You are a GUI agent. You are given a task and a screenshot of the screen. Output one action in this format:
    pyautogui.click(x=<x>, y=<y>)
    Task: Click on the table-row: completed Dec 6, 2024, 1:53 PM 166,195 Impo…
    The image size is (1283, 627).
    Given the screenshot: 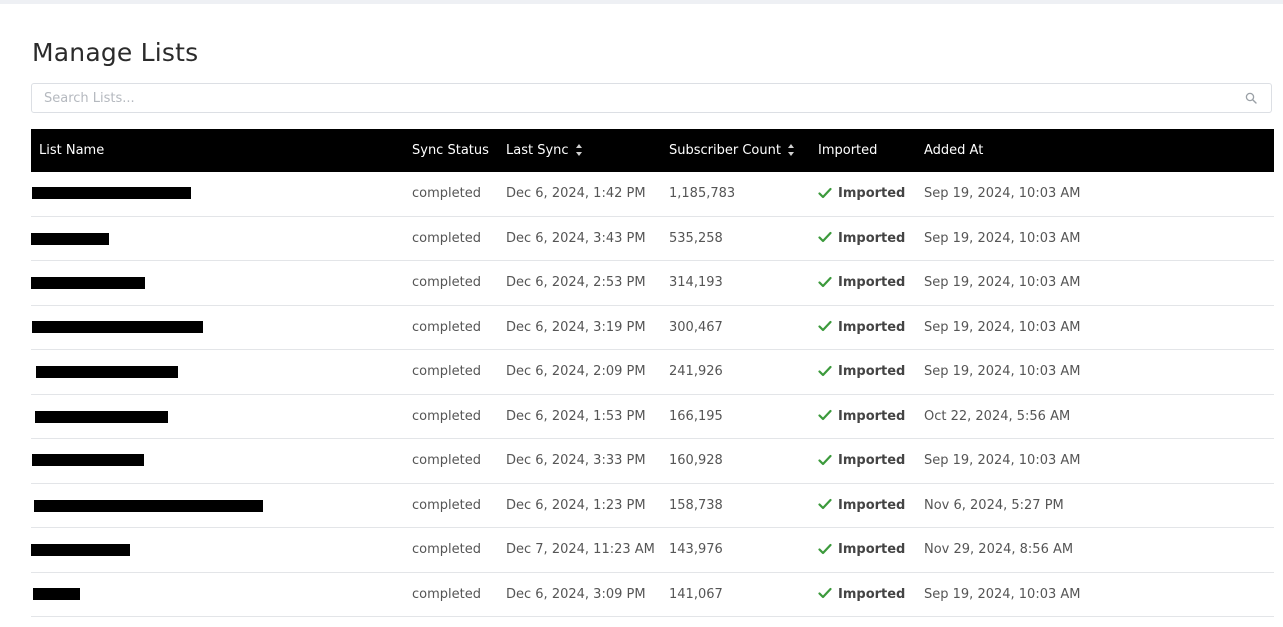 What is the action you would take?
    pyautogui.click(x=652, y=417)
    